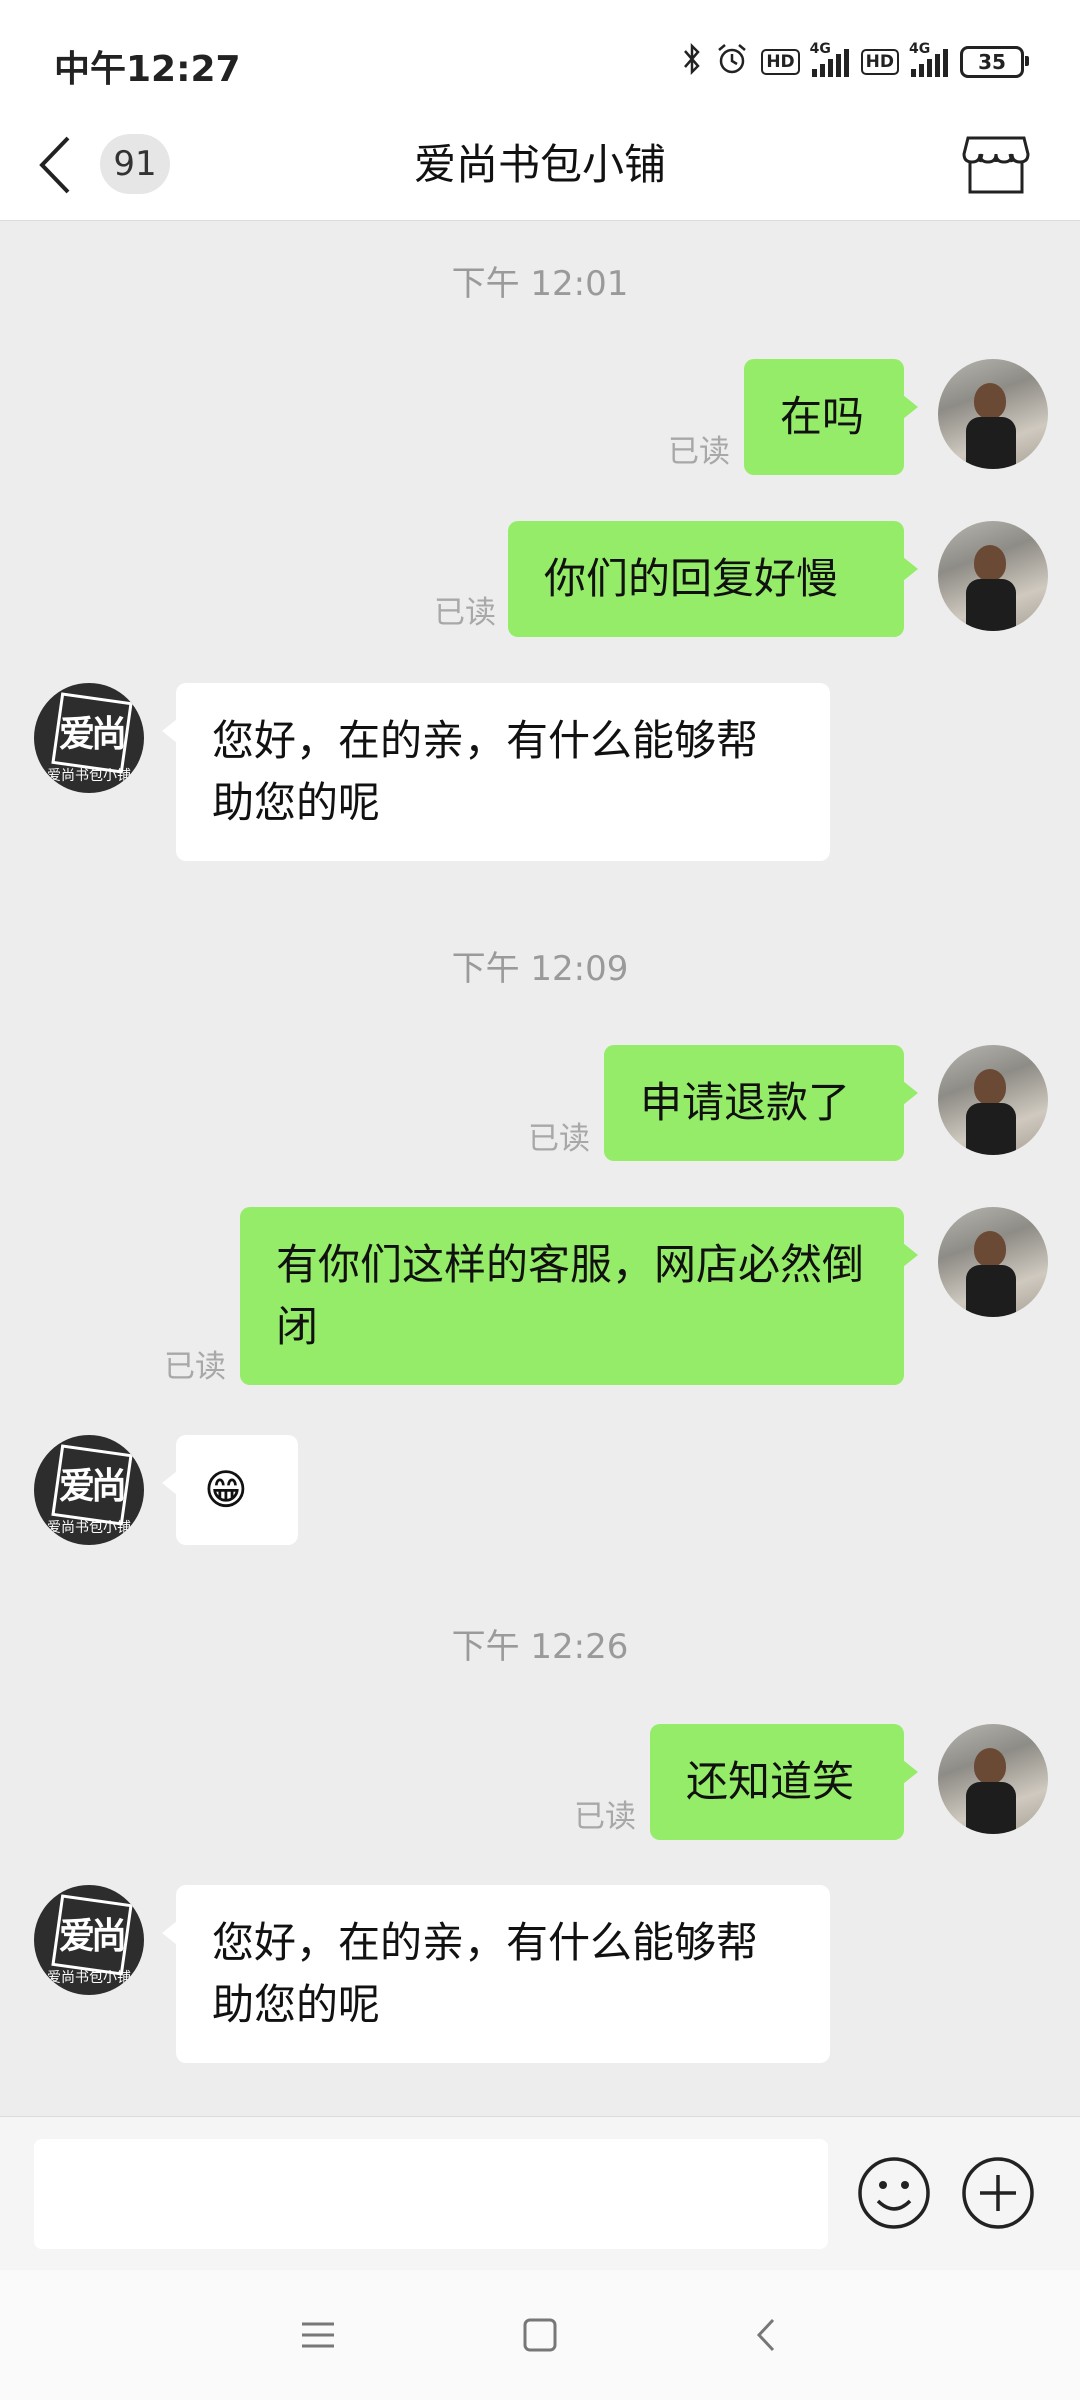 The width and height of the screenshot is (1080, 2400). I want to click on timestamp: 下午 12:26, so click(540, 1647).